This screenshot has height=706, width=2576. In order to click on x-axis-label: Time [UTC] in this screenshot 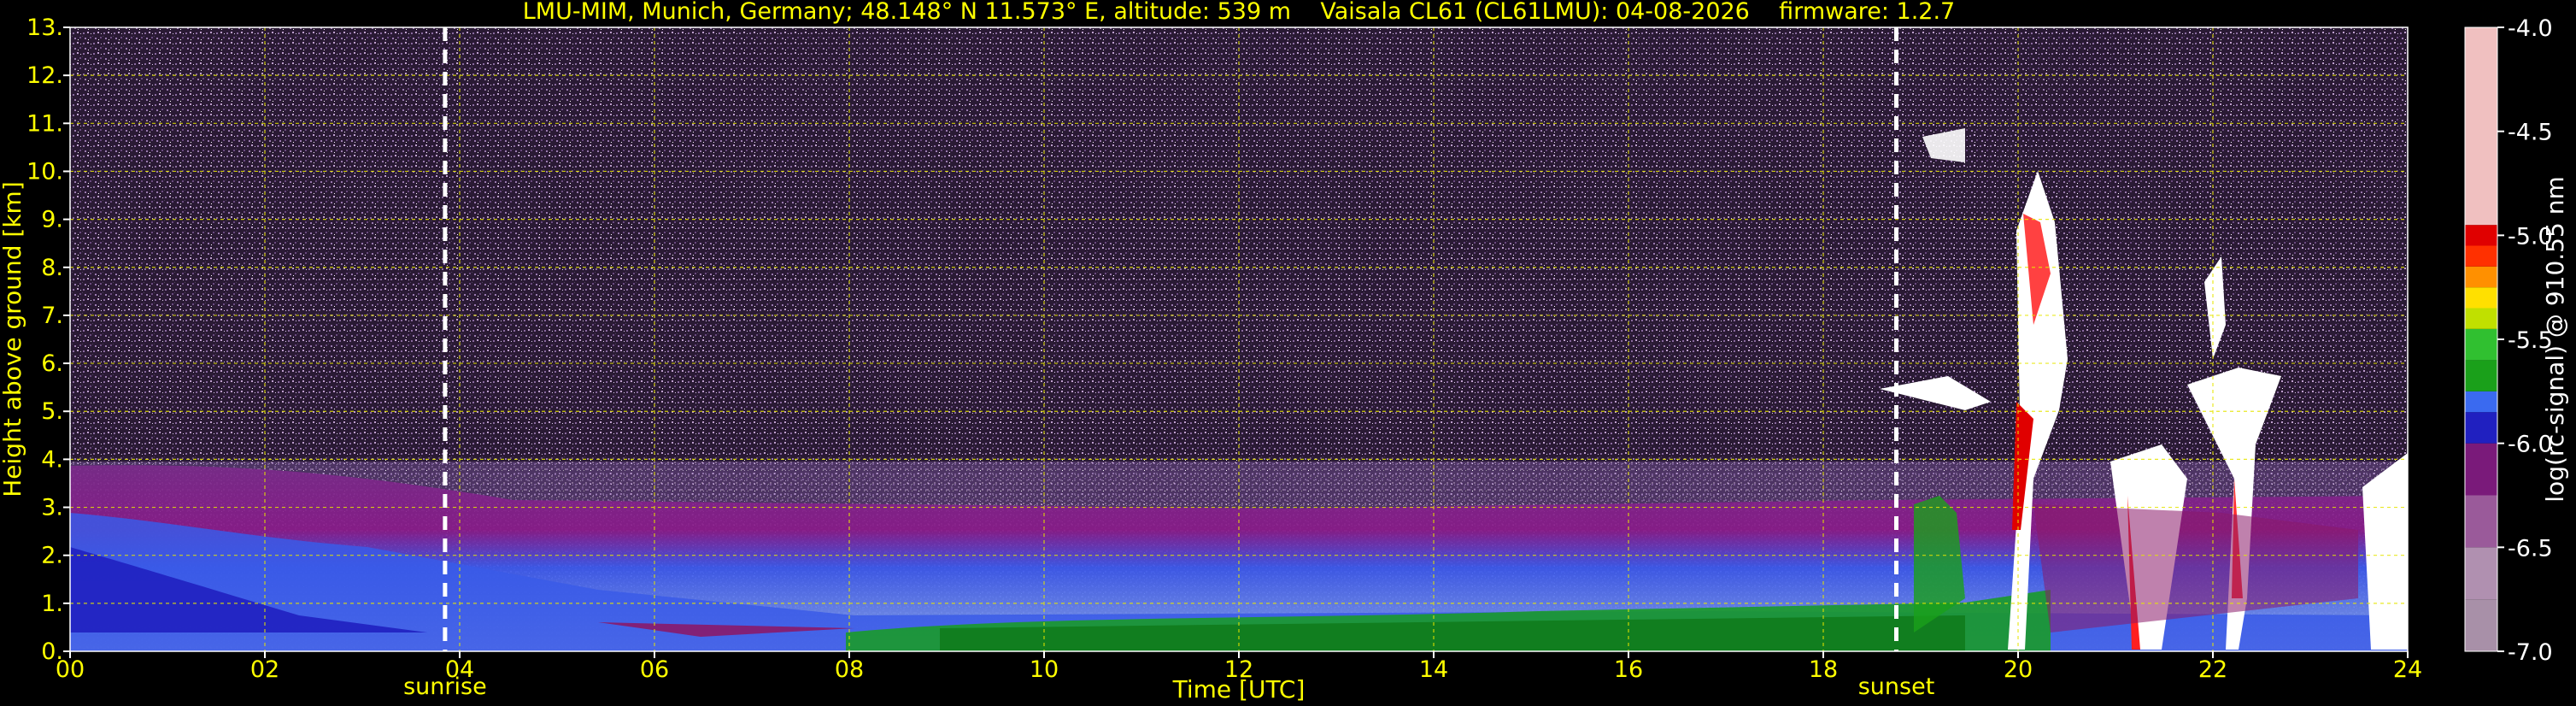, I will do `click(1239, 689)`.